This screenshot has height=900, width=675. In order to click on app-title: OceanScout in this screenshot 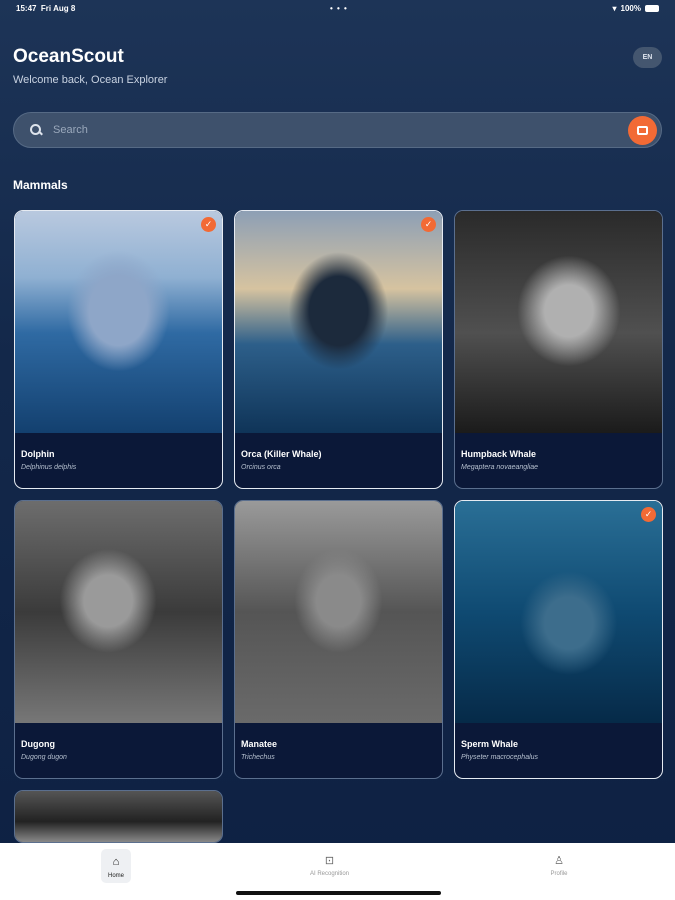, I will do `click(68, 56)`.